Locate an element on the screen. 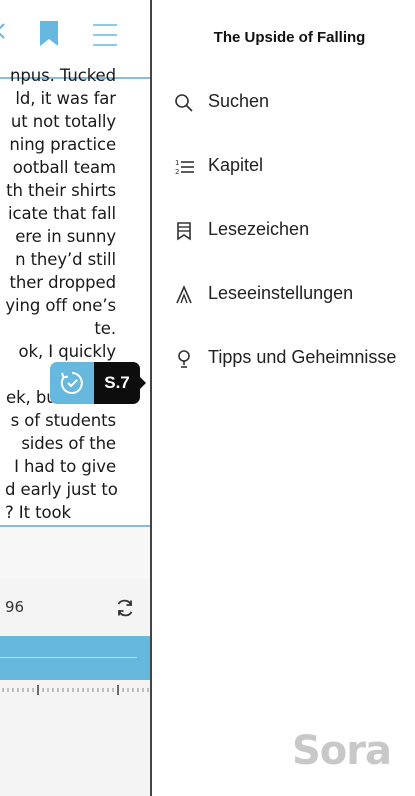  page-number-label: S.7 is located at coordinates (117, 382).